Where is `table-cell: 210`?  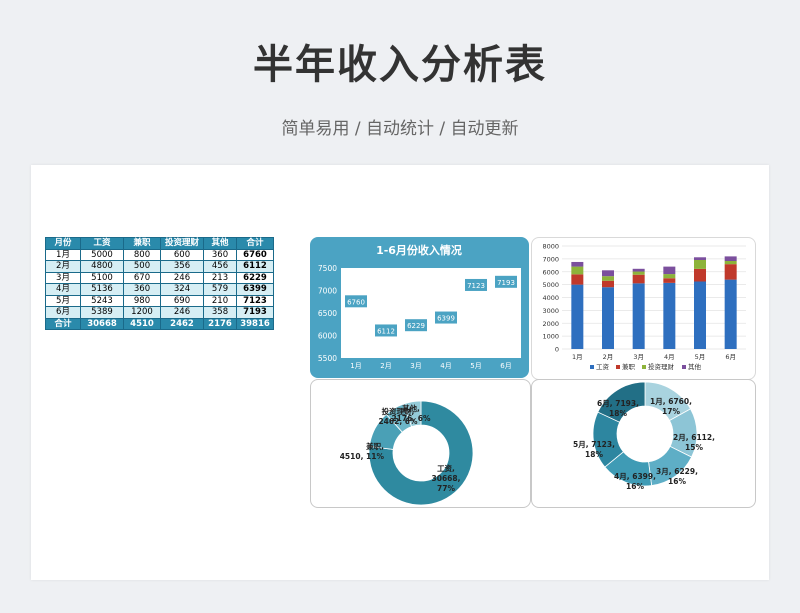
table-cell: 210 is located at coordinates (220, 300).